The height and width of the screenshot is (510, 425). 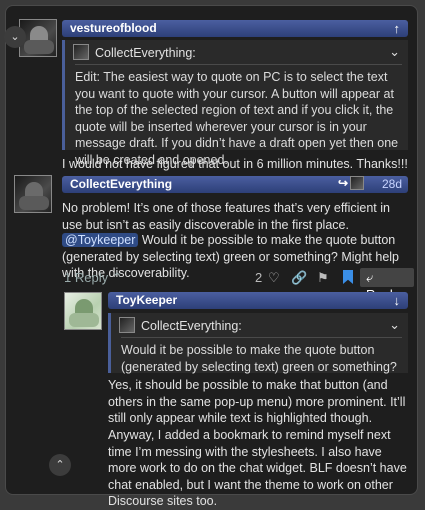 What do you see at coordinates (117, 277) in the screenshot?
I see `chevron-up-icon: ⌃` at bounding box center [117, 277].